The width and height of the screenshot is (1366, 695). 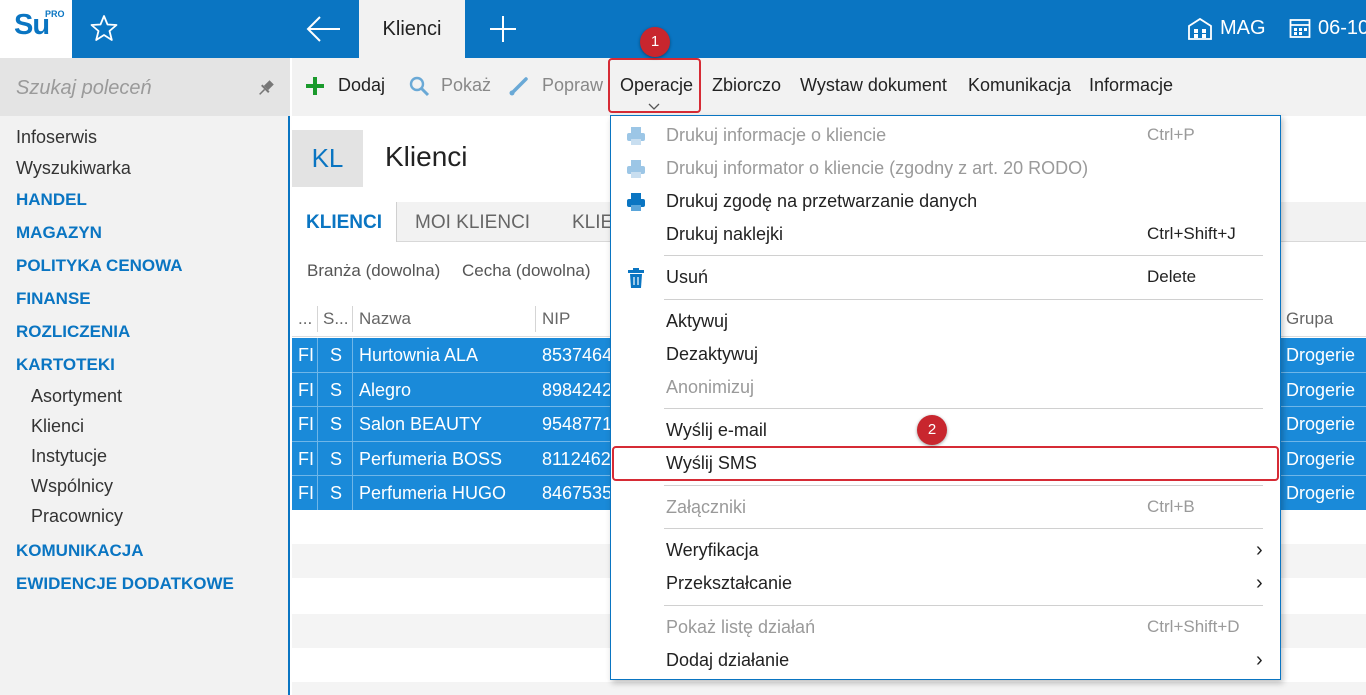 What do you see at coordinates (1171, 134) in the screenshot?
I see `menu-item-shortcut: Ctrl+P` at bounding box center [1171, 134].